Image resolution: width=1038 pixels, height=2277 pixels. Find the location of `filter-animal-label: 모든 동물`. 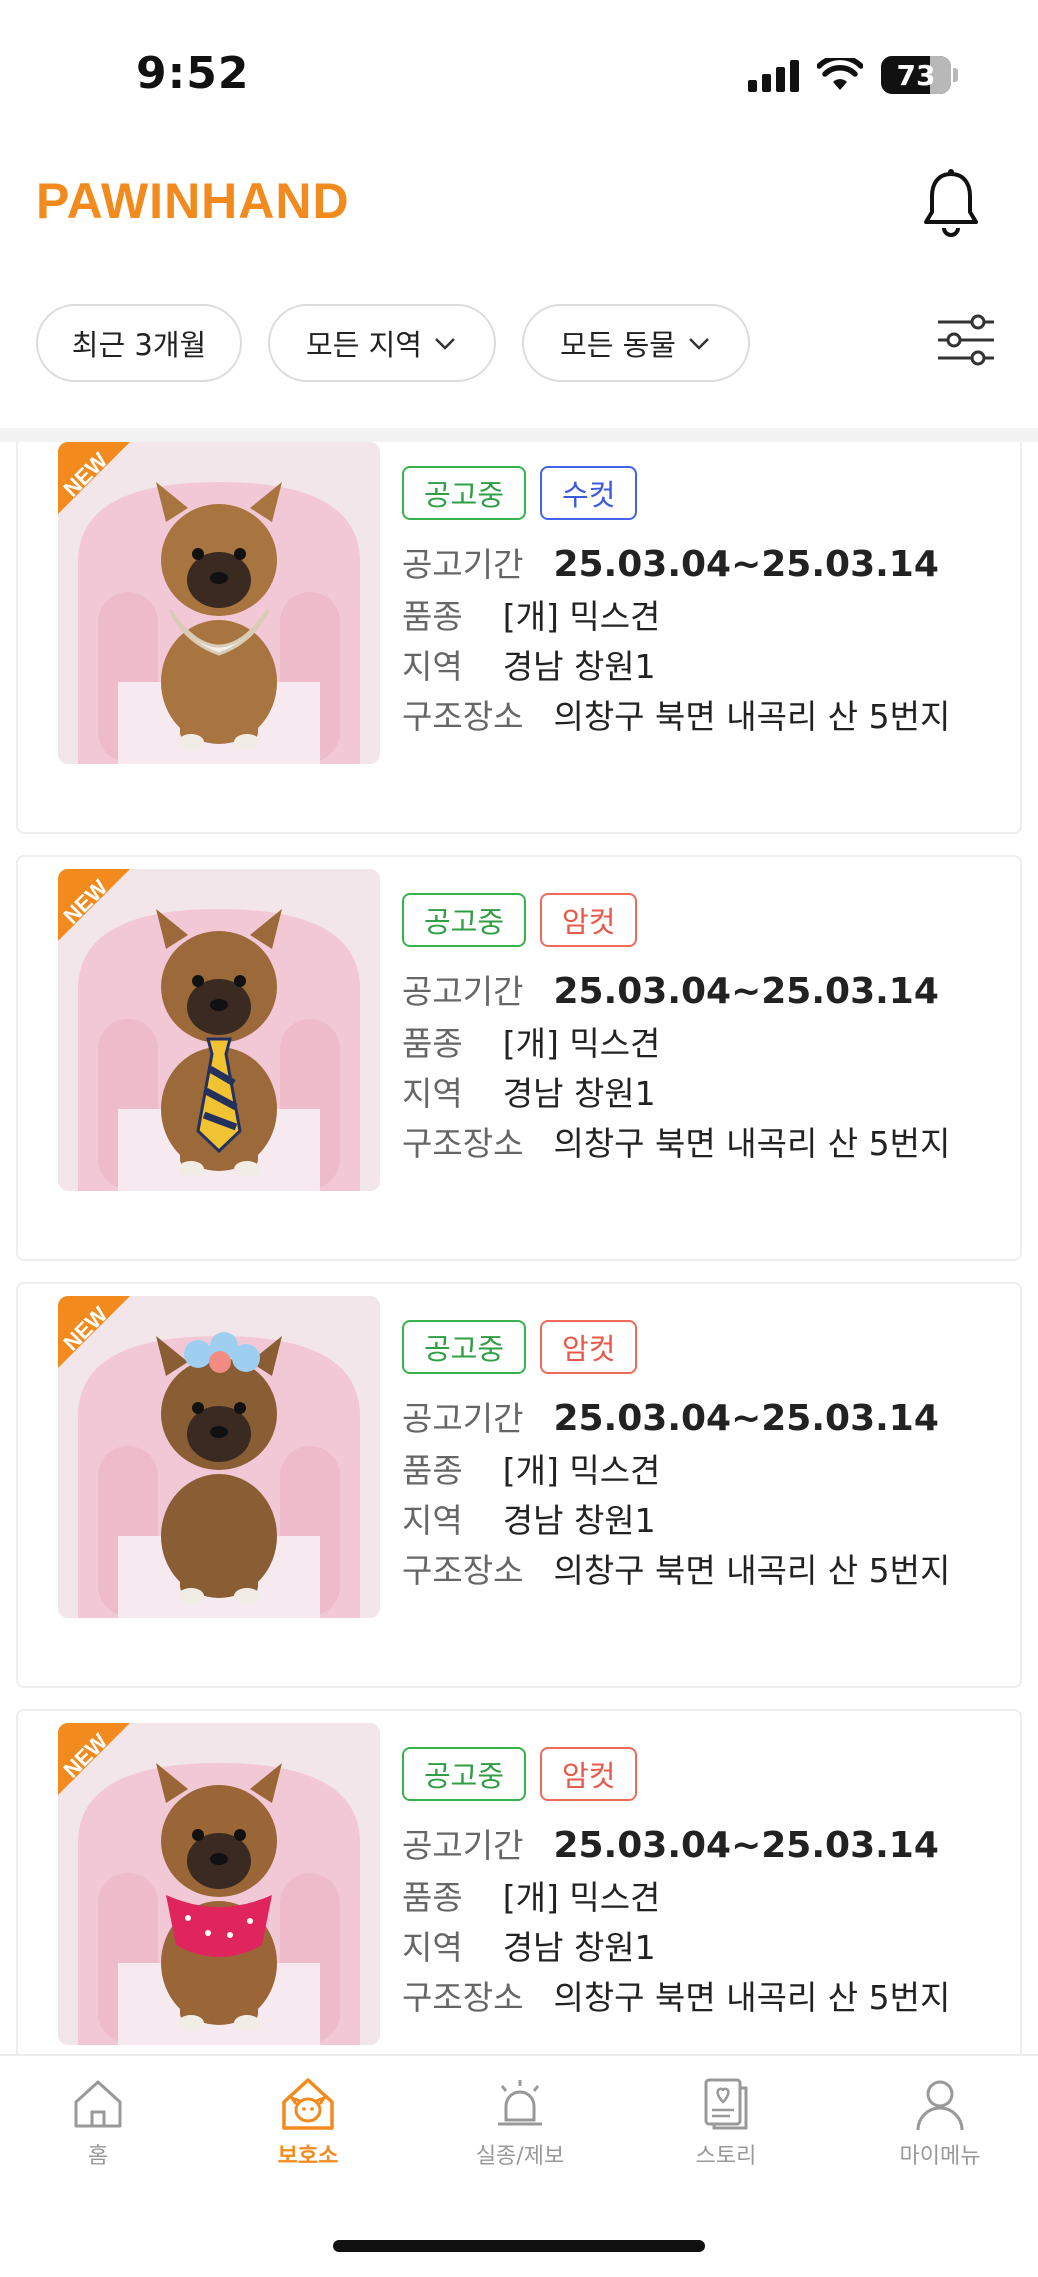

filter-animal-label: 모든 동물 is located at coordinates (618, 345).